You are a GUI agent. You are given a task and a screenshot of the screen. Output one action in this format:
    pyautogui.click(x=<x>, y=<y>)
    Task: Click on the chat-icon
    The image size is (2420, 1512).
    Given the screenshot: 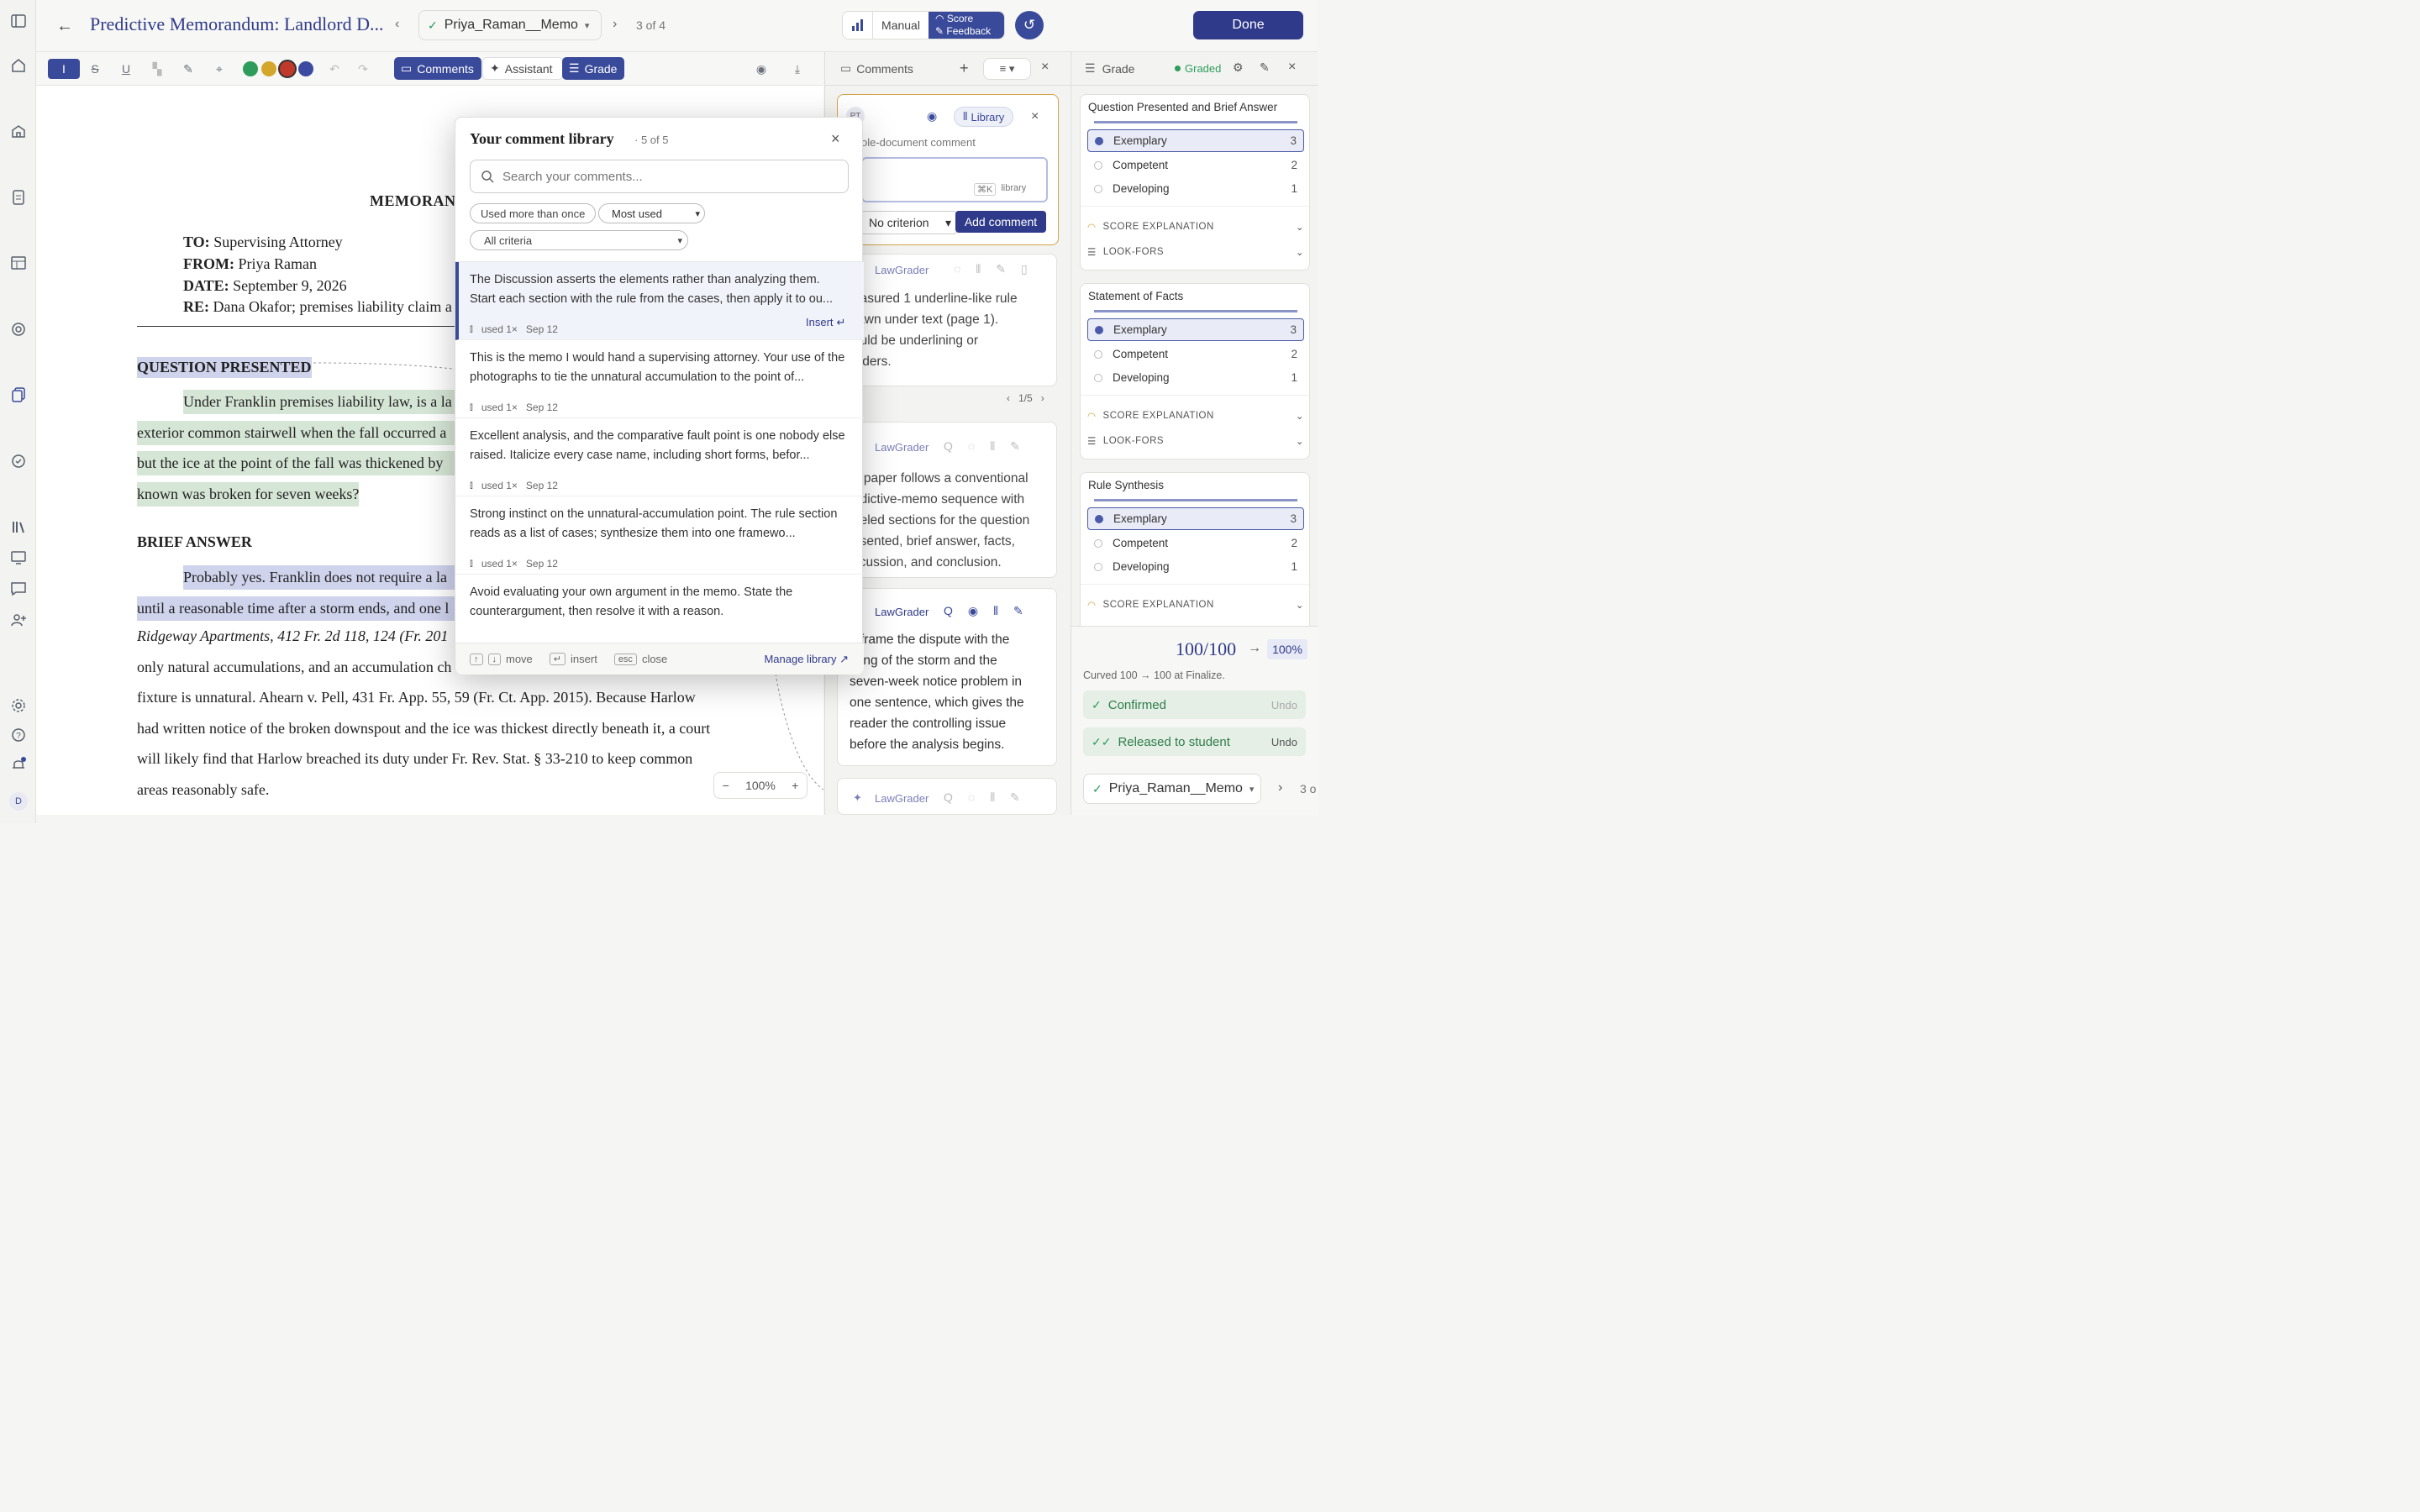 What is the action you would take?
    pyautogui.click(x=18, y=589)
    